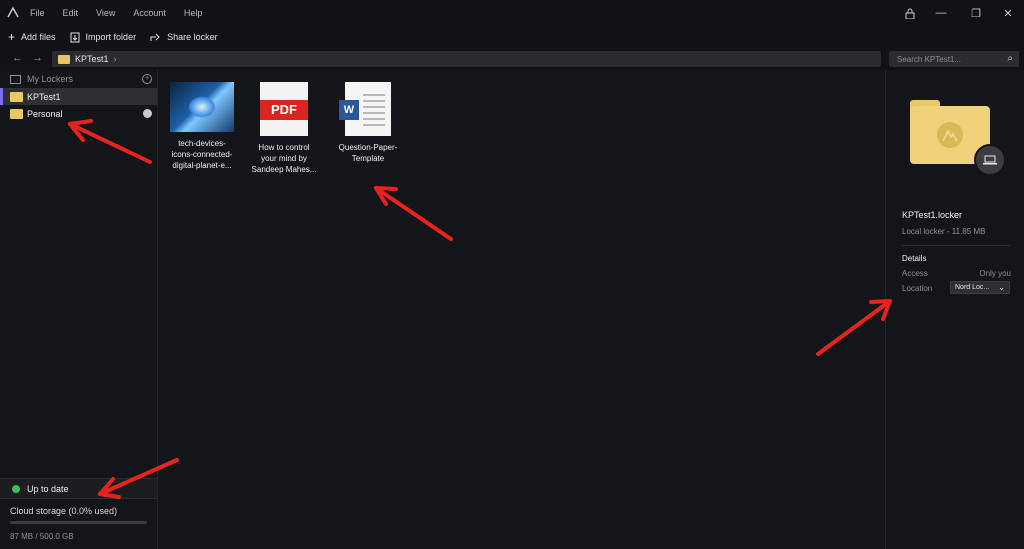  I want to click on forward-arrow-icon: →, so click(37, 58).